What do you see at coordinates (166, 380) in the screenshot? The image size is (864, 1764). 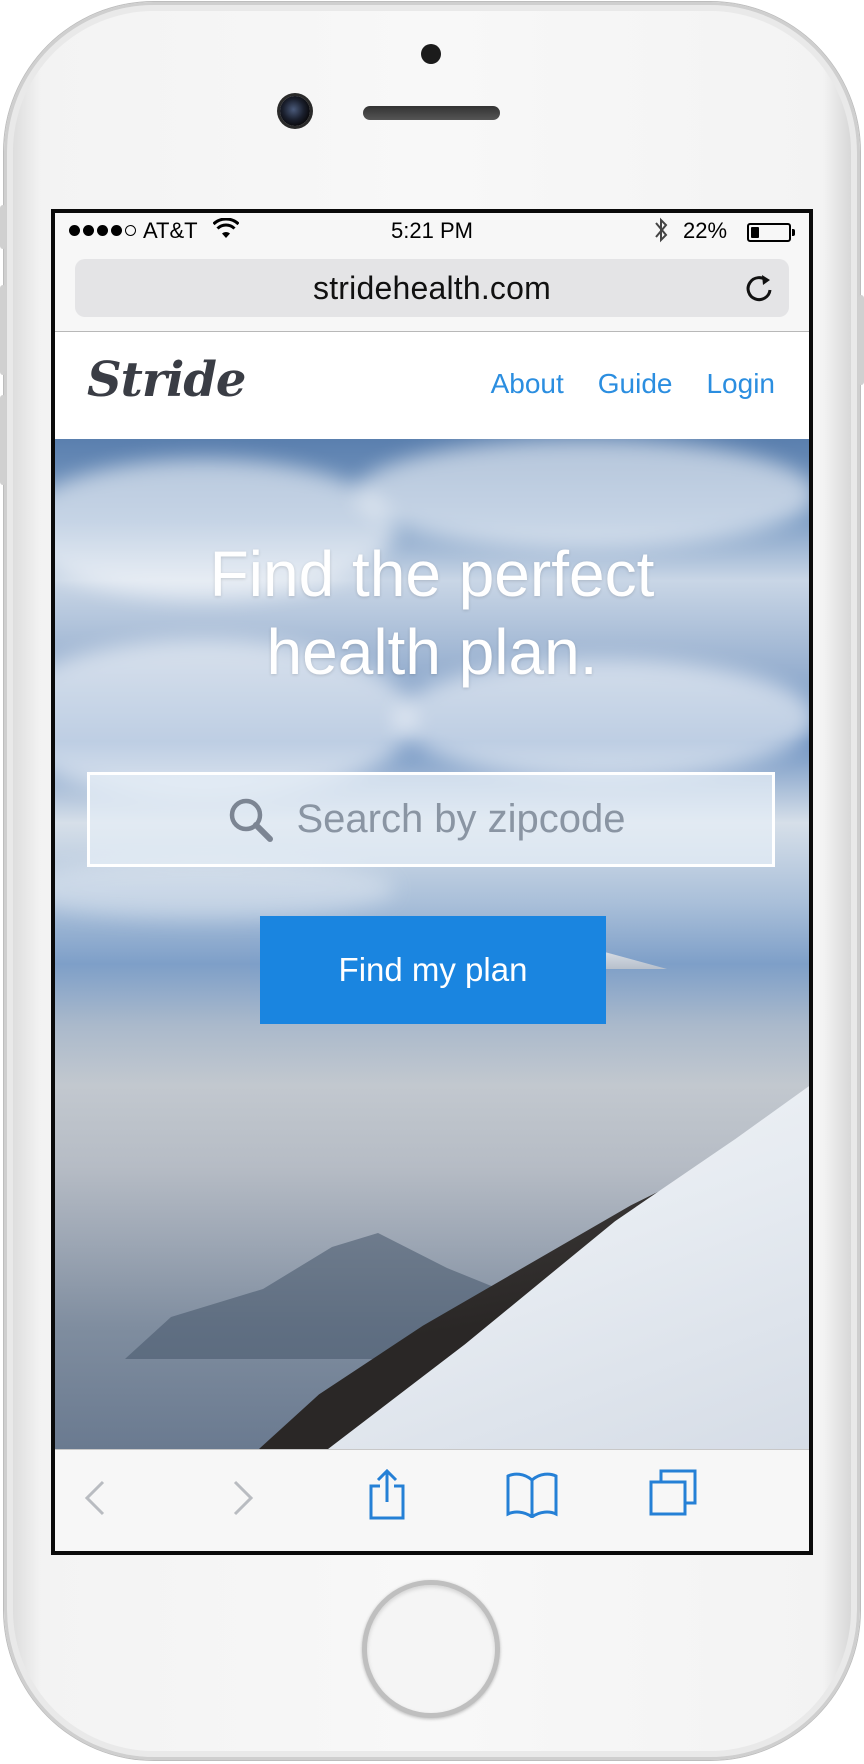 I see `stride-logo: Stride` at bounding box center [166, 380].